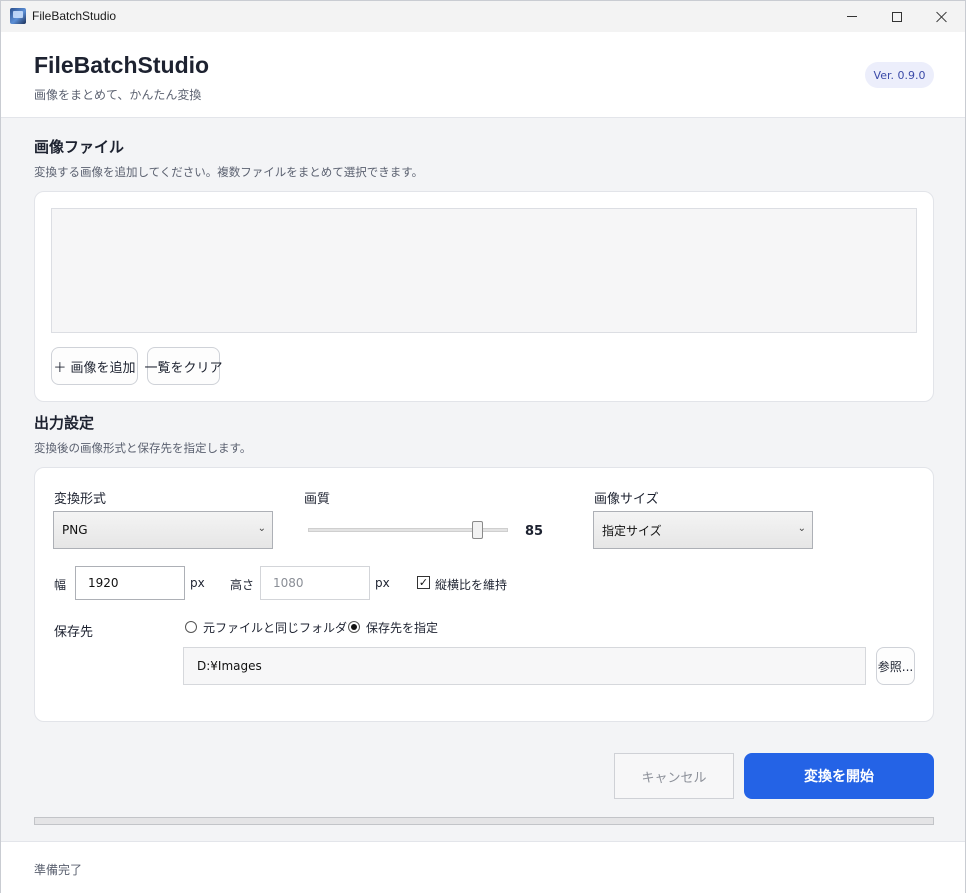 This screenshot has width=966, height=893. Describe the element at coordinates (483, 867) in the screenshot. I see `status-bar: 準備完了` at that location.